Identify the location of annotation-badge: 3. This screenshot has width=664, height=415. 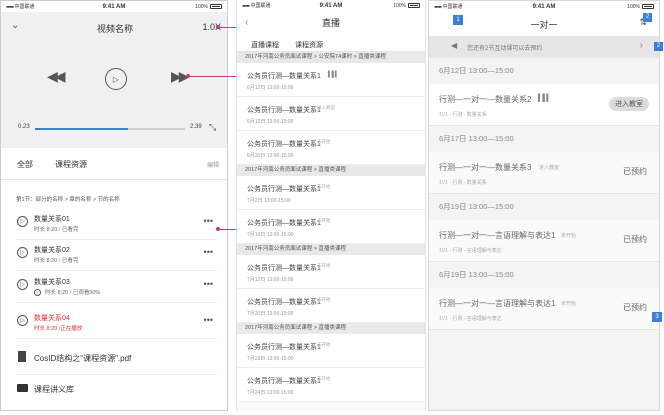
(657, 317).